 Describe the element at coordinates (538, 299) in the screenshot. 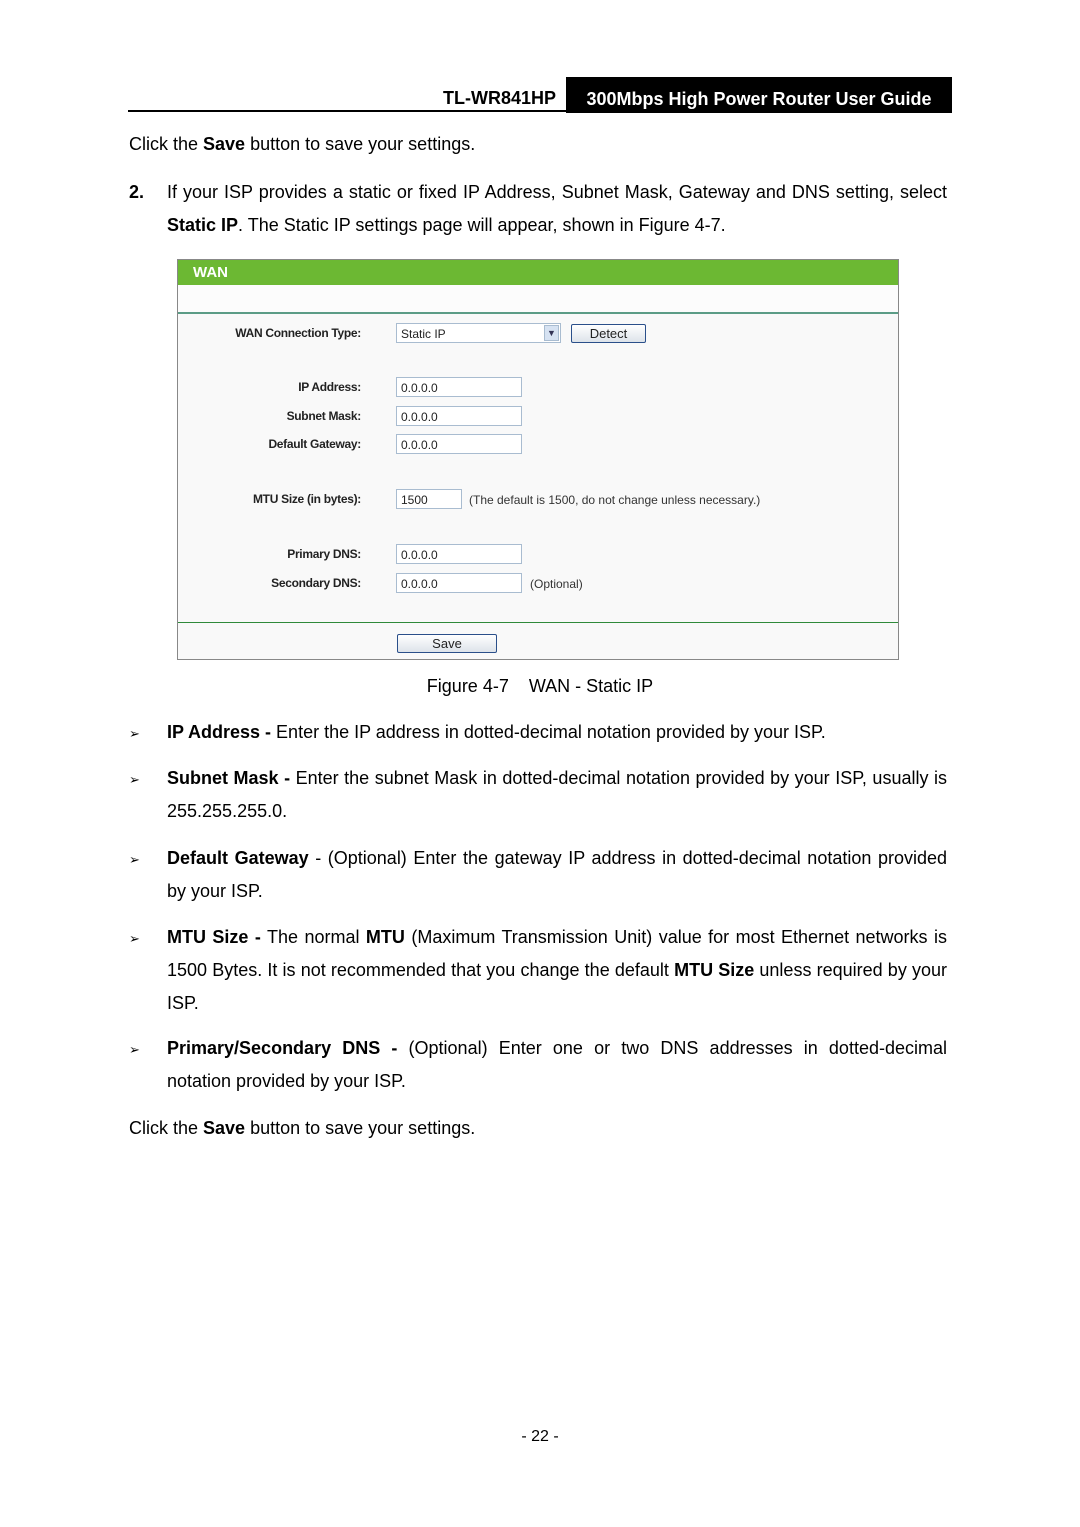

I see `wan-subheader` at that location.